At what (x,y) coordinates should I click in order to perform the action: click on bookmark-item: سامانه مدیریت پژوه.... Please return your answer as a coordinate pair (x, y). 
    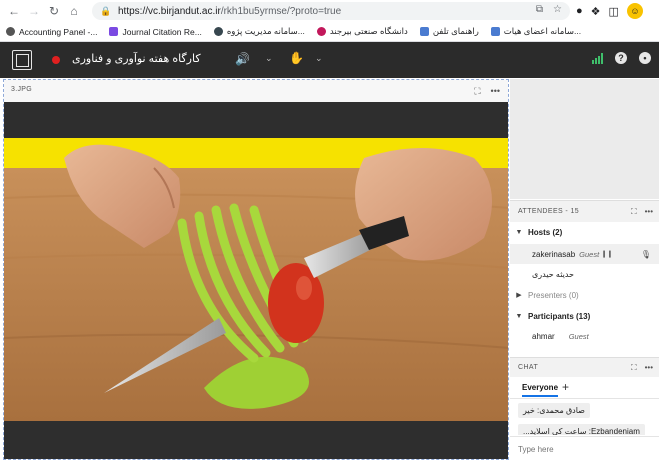
    Looking at the image, I should click on (259, 31).